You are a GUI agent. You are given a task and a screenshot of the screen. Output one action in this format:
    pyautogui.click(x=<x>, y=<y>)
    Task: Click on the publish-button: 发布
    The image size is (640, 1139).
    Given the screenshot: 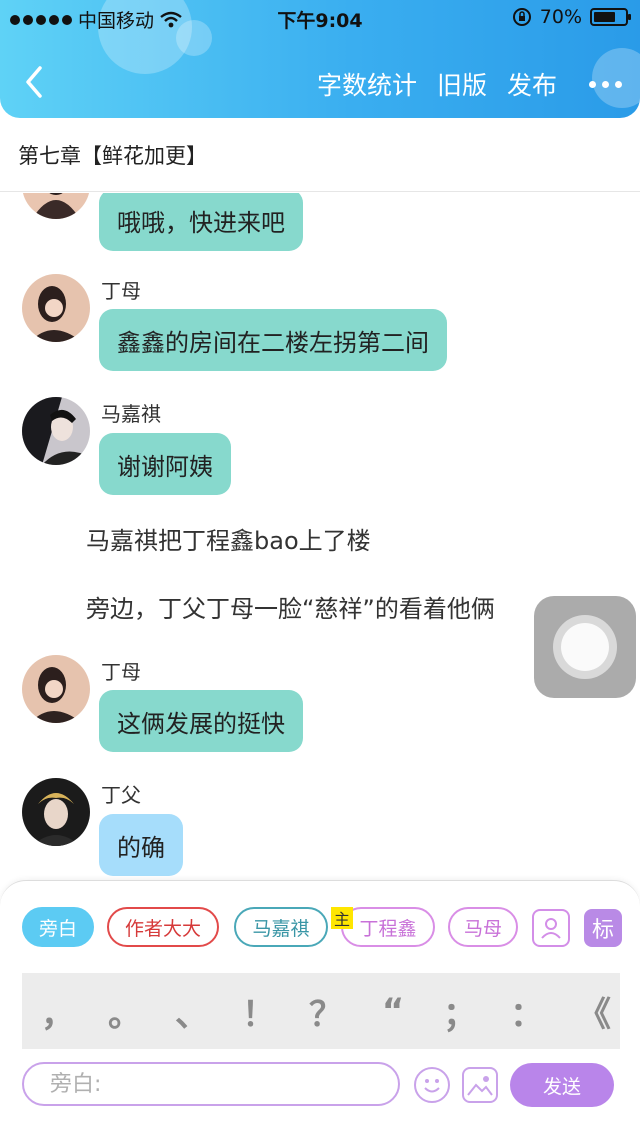 What is the action you would take?
    pyautogui.click(x=532, y=84)
    